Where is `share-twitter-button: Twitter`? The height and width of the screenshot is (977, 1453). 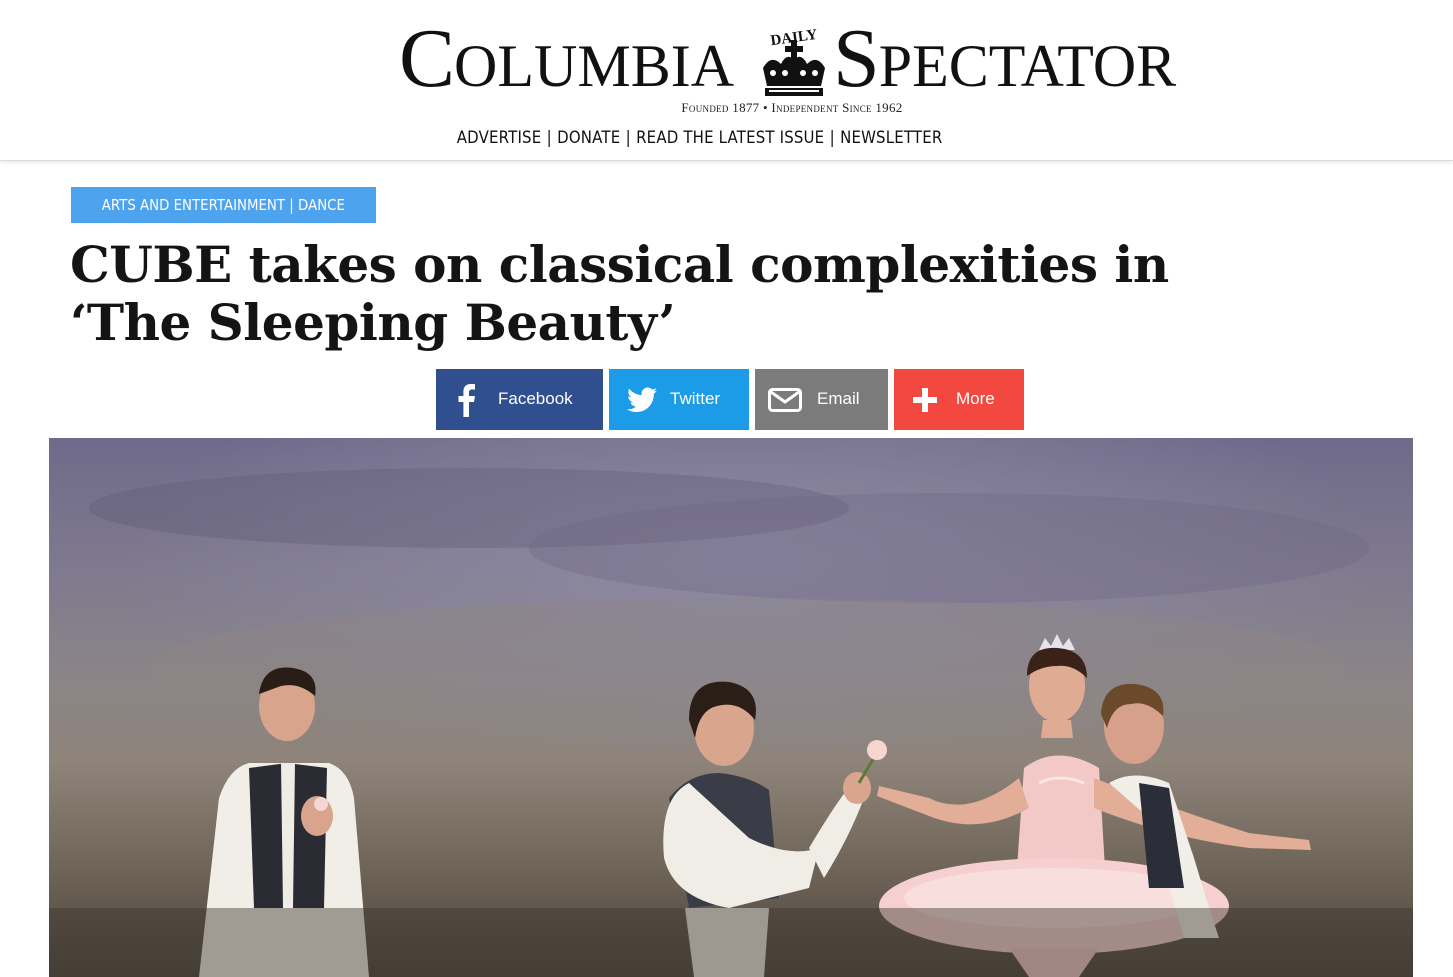 share-twitter-button: Twitter is located at coordinates (679, 399).